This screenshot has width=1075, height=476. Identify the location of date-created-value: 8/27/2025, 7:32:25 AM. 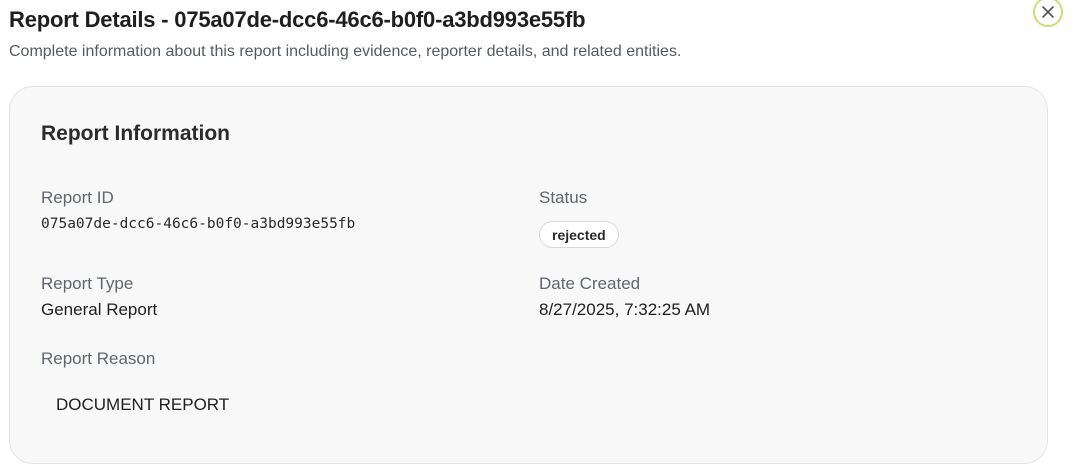
(625, 309).